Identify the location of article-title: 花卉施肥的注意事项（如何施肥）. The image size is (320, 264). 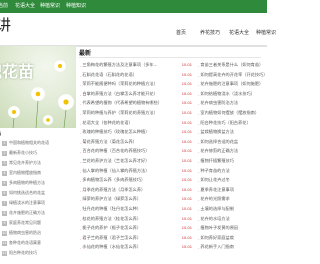
(232, 84).